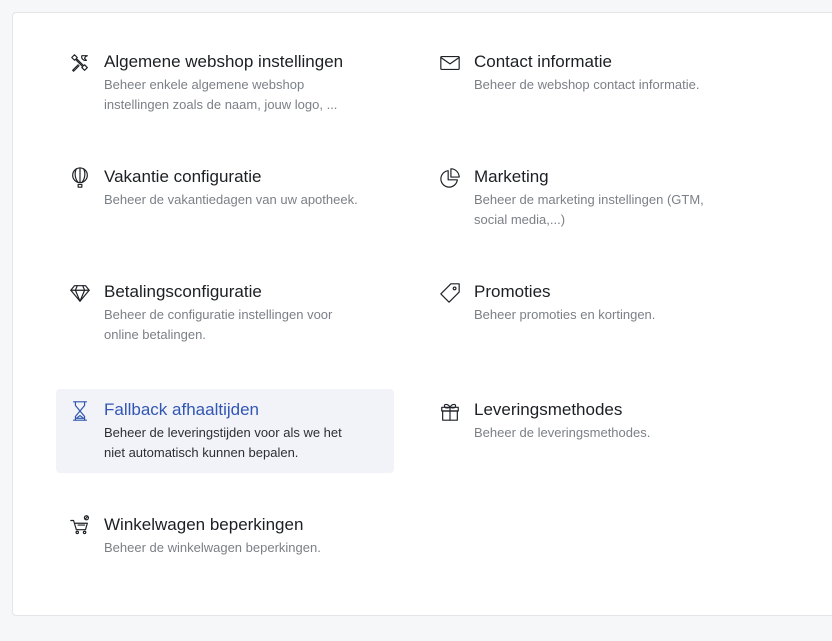 The width and height of the screenshot is (832, 641). Describe the element at coordinates (155, 334) in the screenshot. I see `settings-item-description: online betalingen.` at that location.